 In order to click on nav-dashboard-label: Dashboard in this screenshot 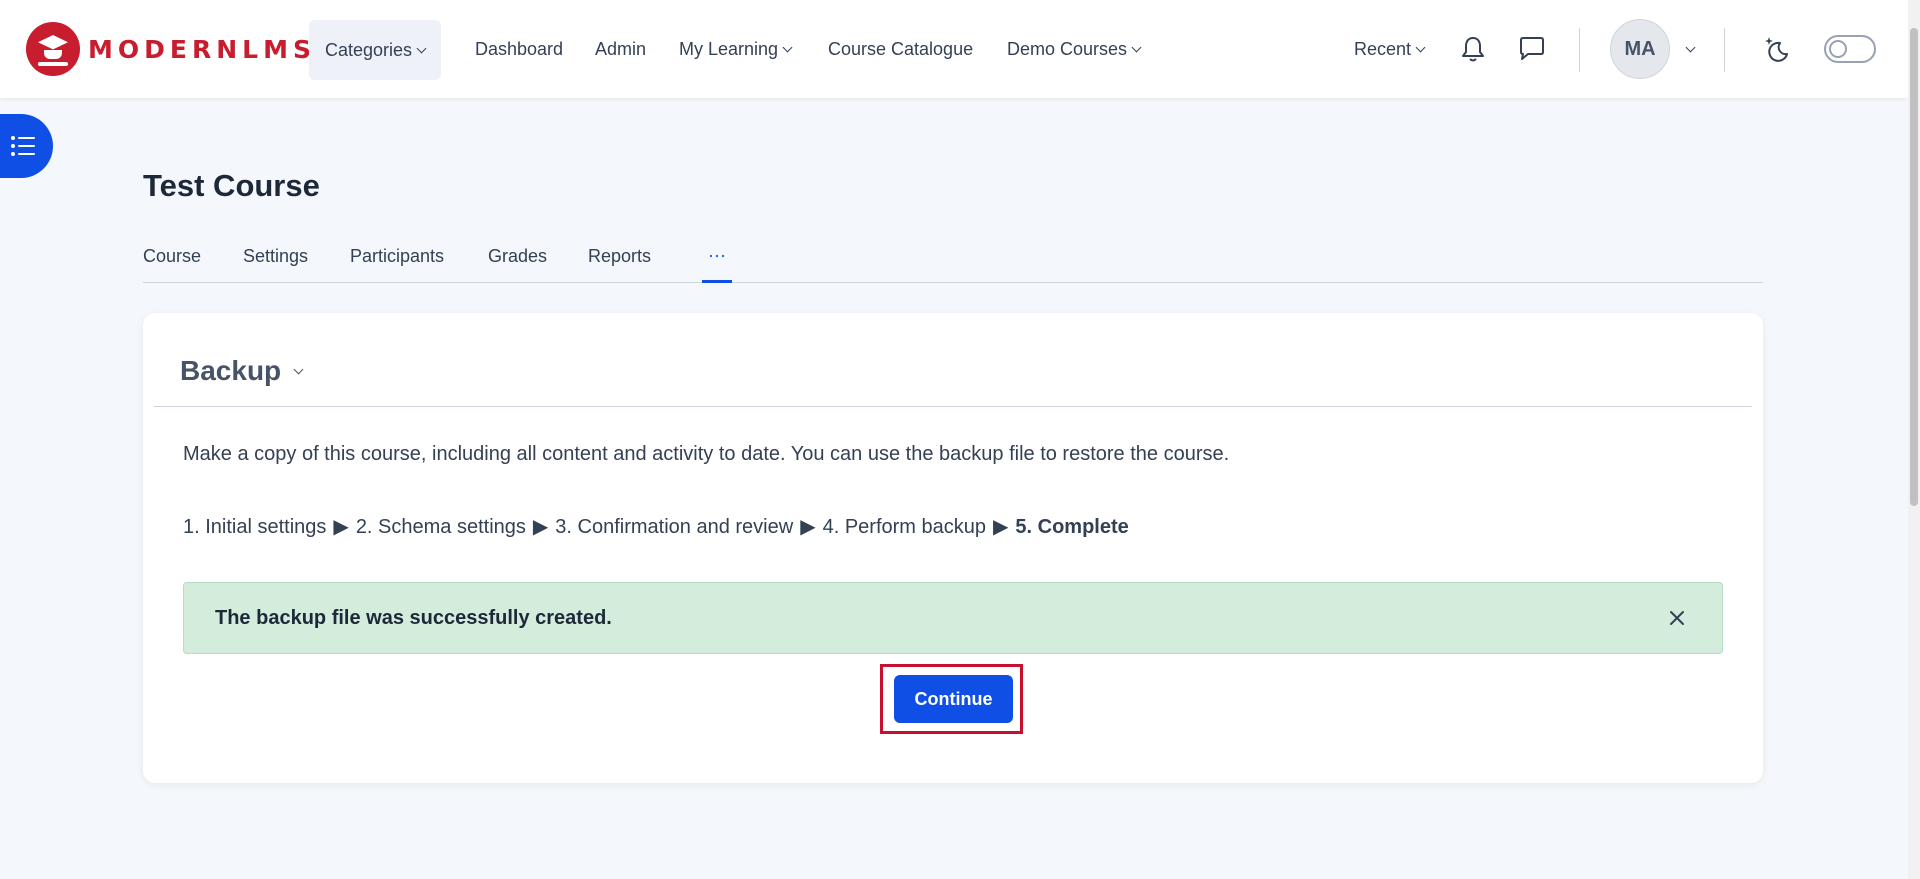, I will do `click(519, 48)`.